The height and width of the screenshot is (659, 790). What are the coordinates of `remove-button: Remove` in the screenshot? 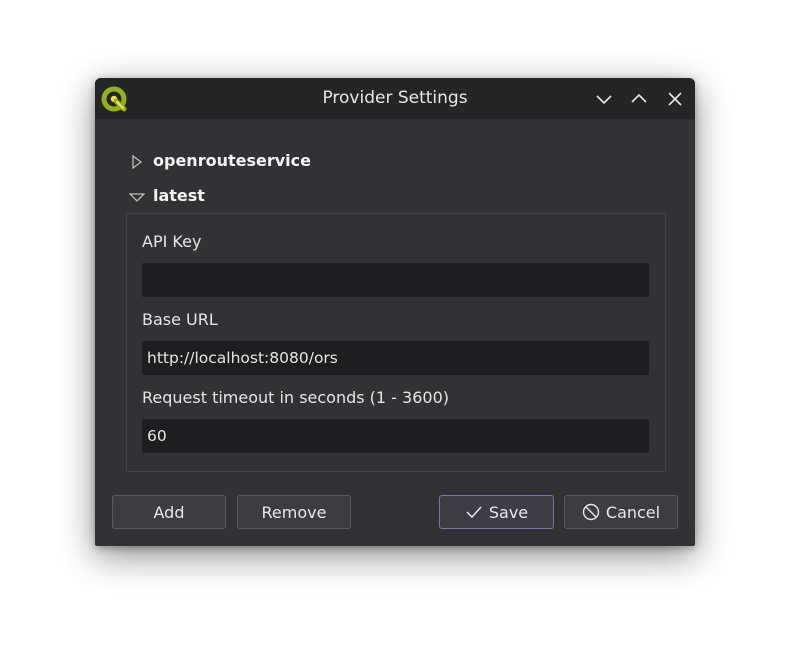 It's located at (294, 512).